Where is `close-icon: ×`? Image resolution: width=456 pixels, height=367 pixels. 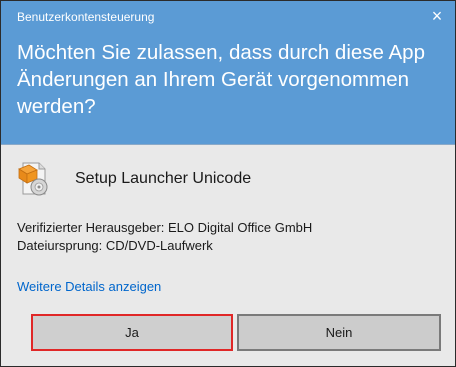
close-icon: × is located at coordinates (437, 17).